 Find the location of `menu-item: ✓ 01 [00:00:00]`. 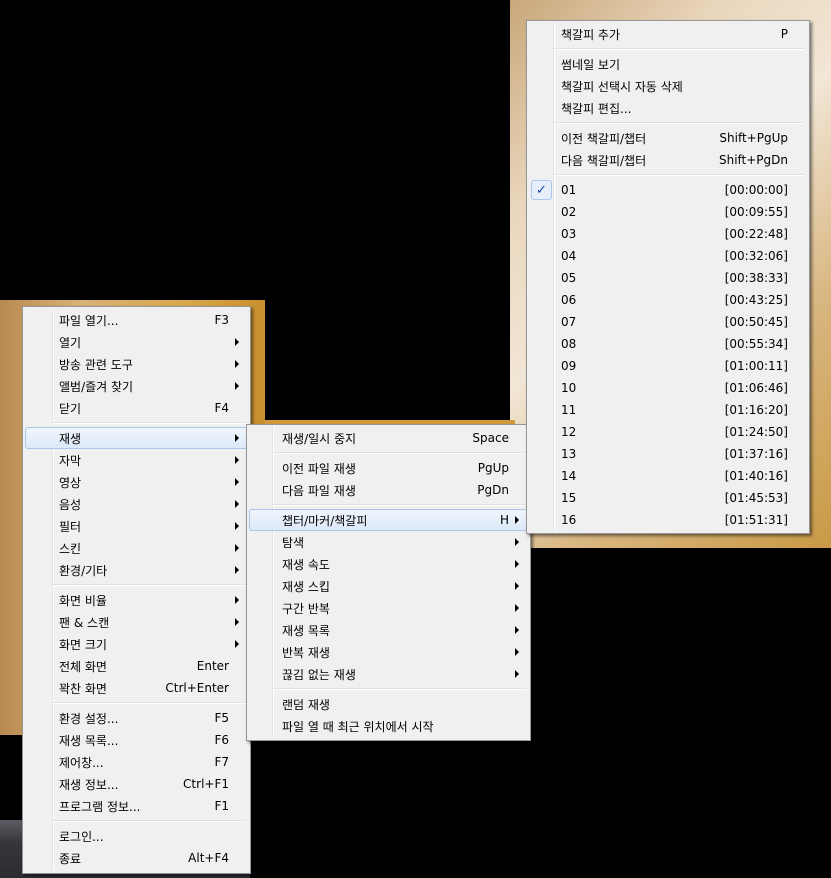

menu-item: ✓ 01 [00:00:00] is located at coordinates (668, 190).